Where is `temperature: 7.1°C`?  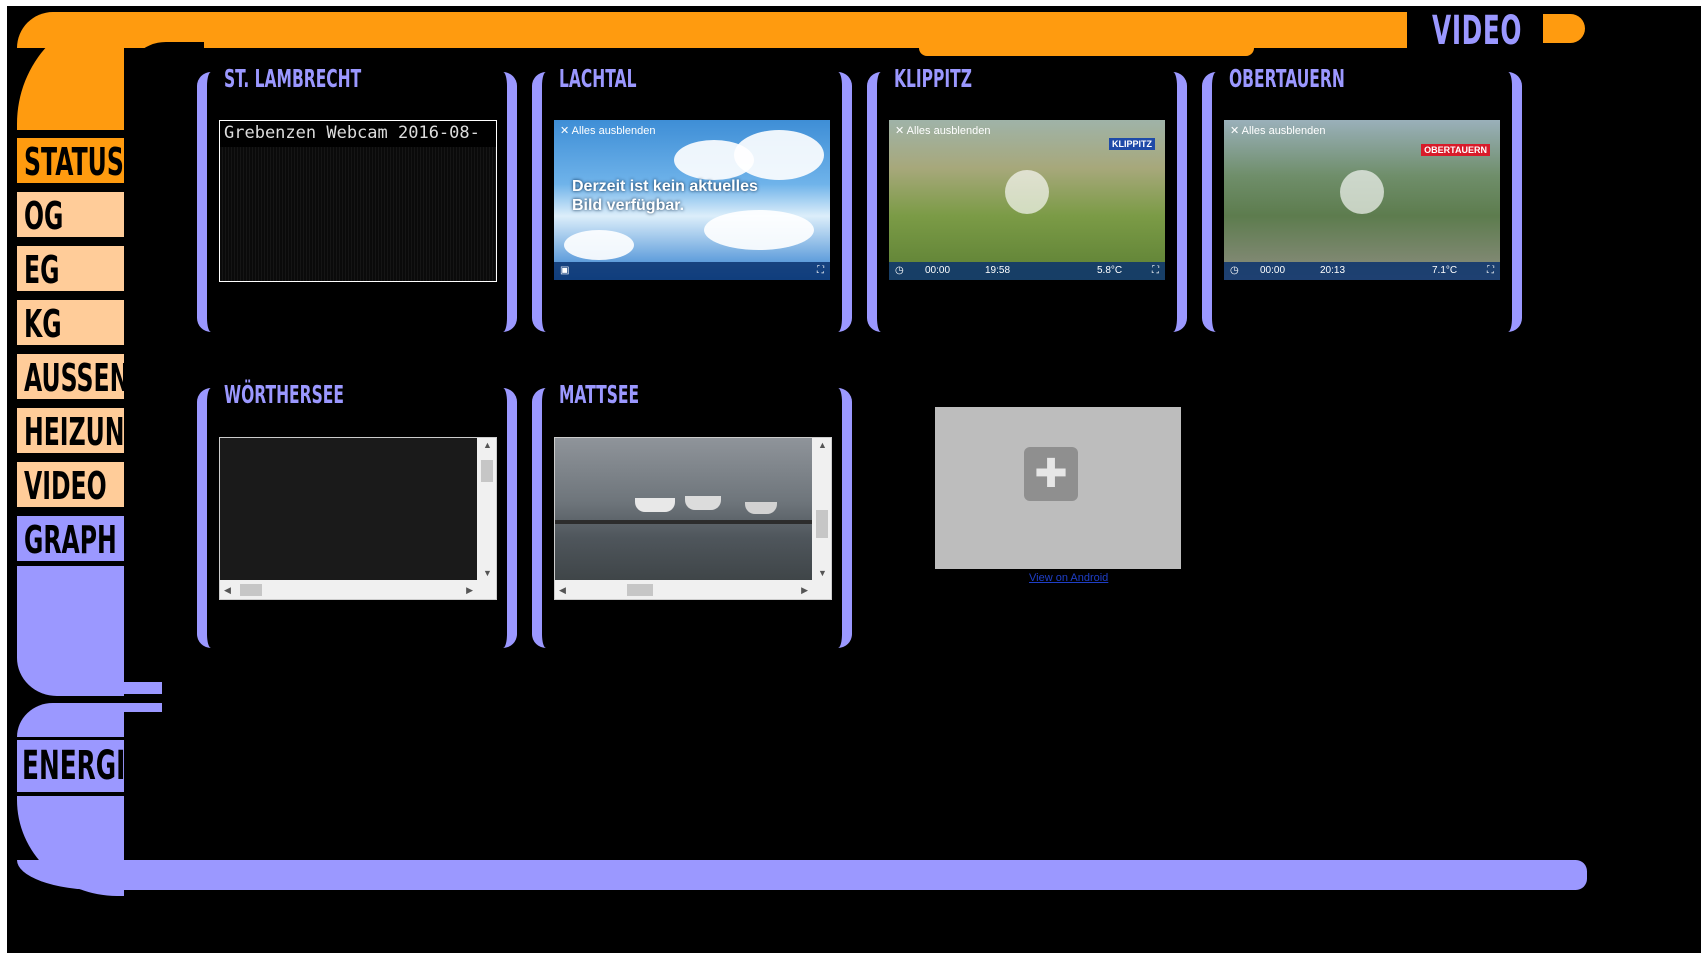 temperature: 7.1°C is located at coordinates (1445, 270).